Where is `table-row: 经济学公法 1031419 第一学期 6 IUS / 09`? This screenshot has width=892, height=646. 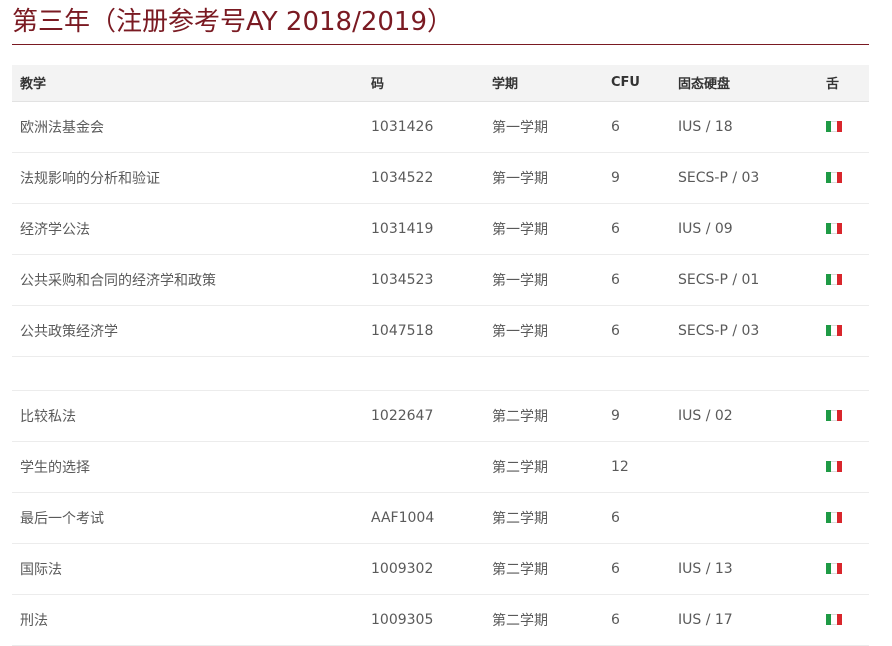 table-row: 经济学公法 1031419 第一学期 6 IUS / 09 is located at coordinates (440, 229).